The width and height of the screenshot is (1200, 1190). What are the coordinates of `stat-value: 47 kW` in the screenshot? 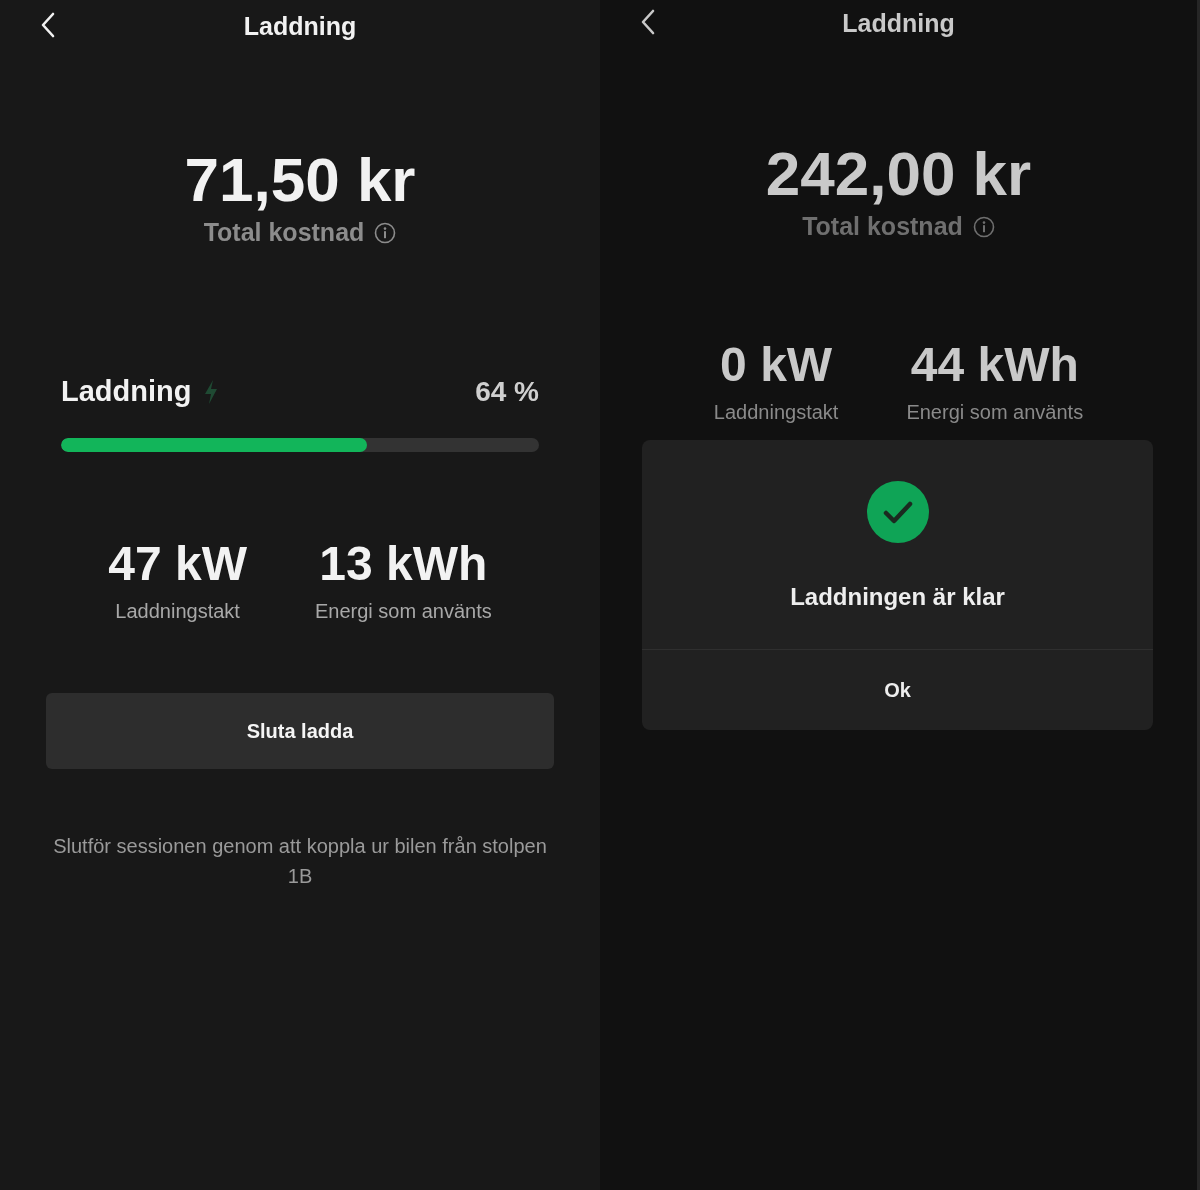 It's located at (177, 564).